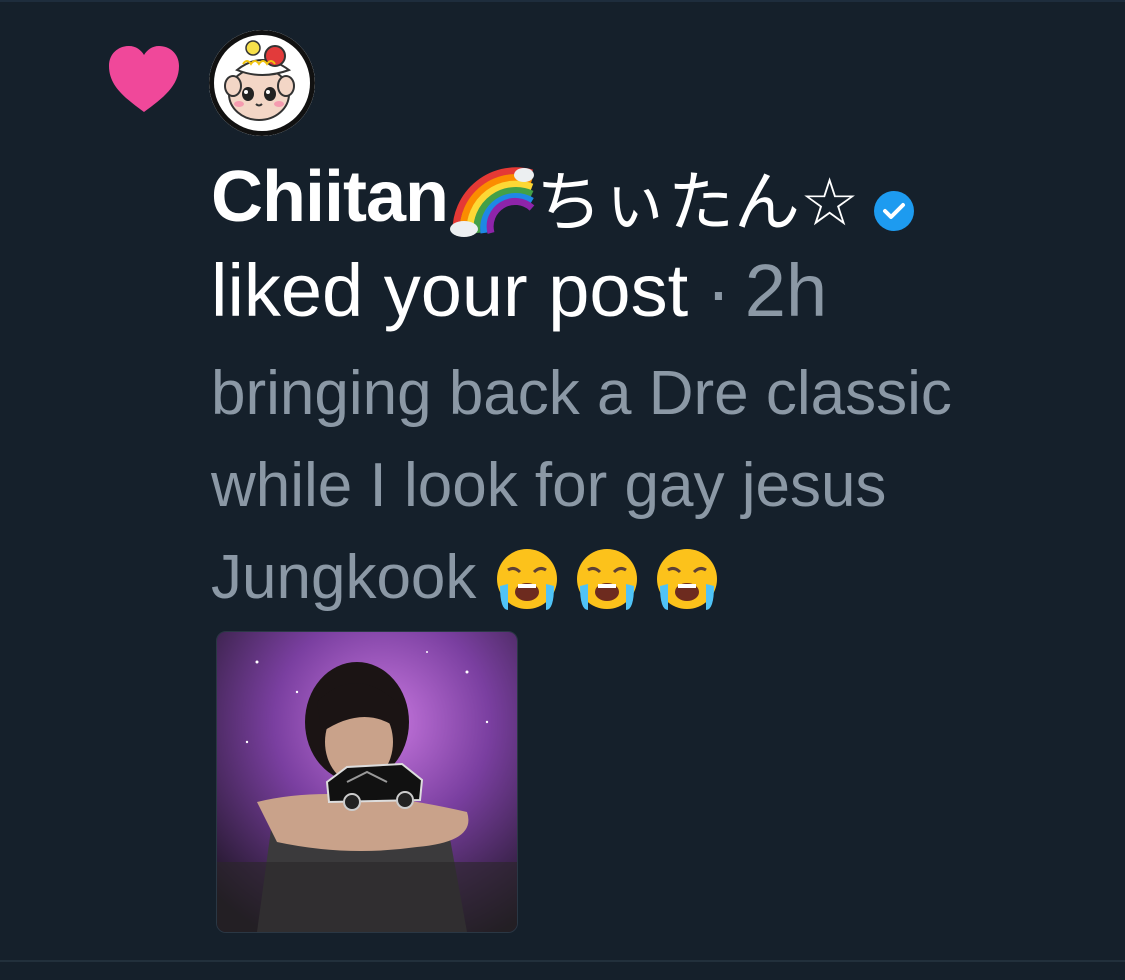  I want to click on display-name: Chiitan, so click(330, 197).